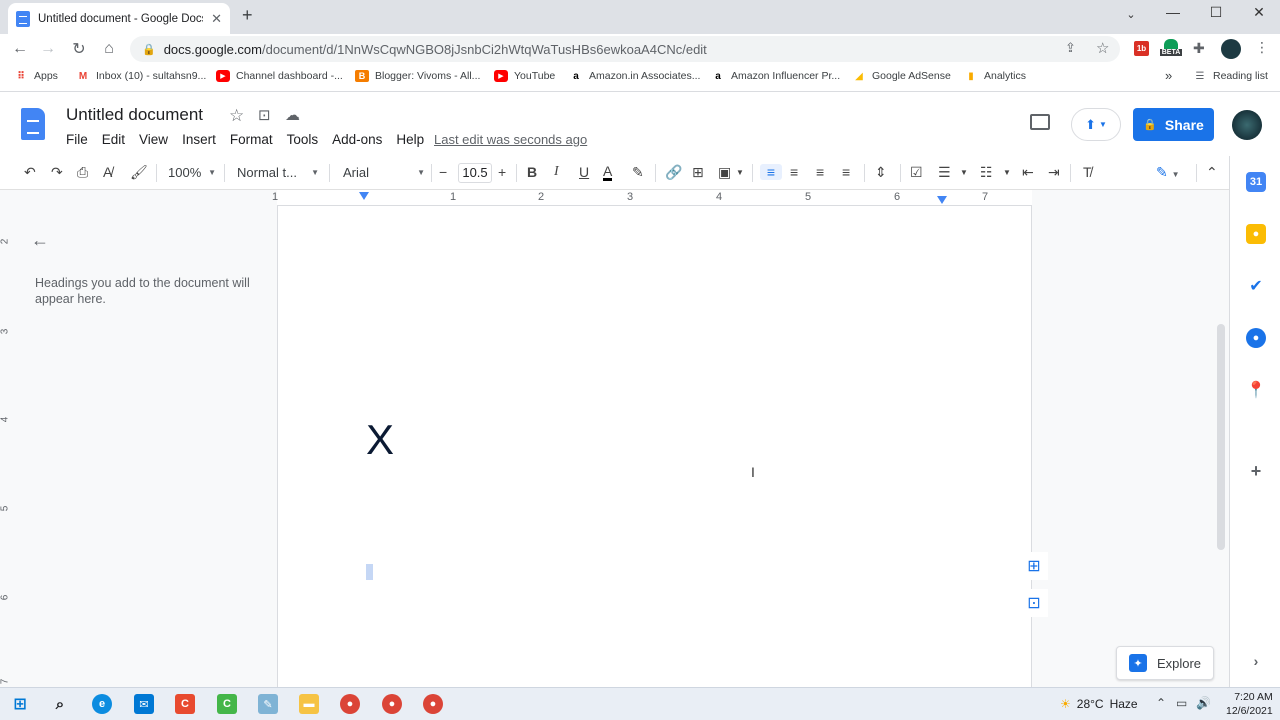 This screenshot has width=1280, height=720. I want to click on bold-icon: B, so click(532, 172).